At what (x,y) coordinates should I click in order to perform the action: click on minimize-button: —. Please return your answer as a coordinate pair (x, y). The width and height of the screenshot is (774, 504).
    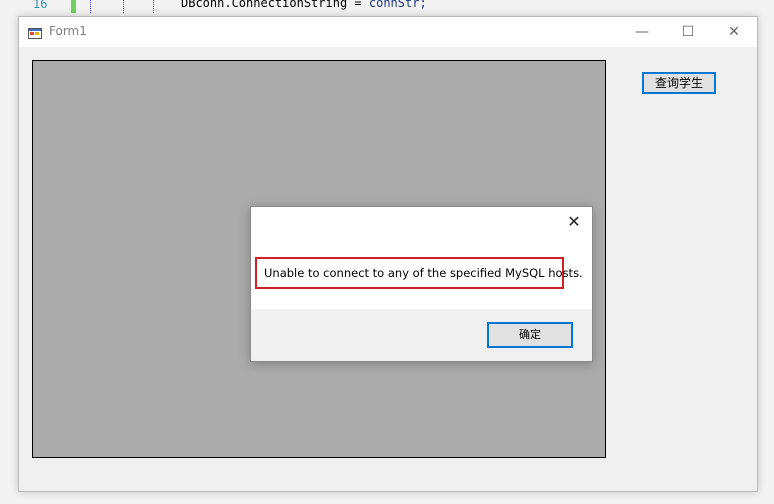
    Looking at the image, I should click on (642, 32).